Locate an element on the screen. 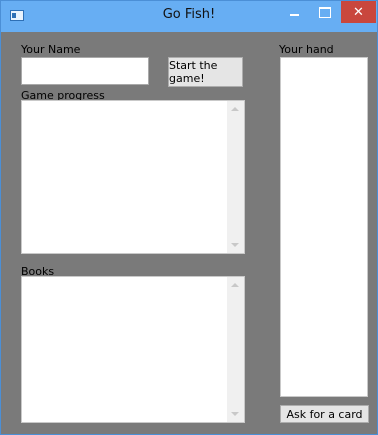 This screenshot has height=435, width=378. books-scrollbar is located at coordinates (235, 349).